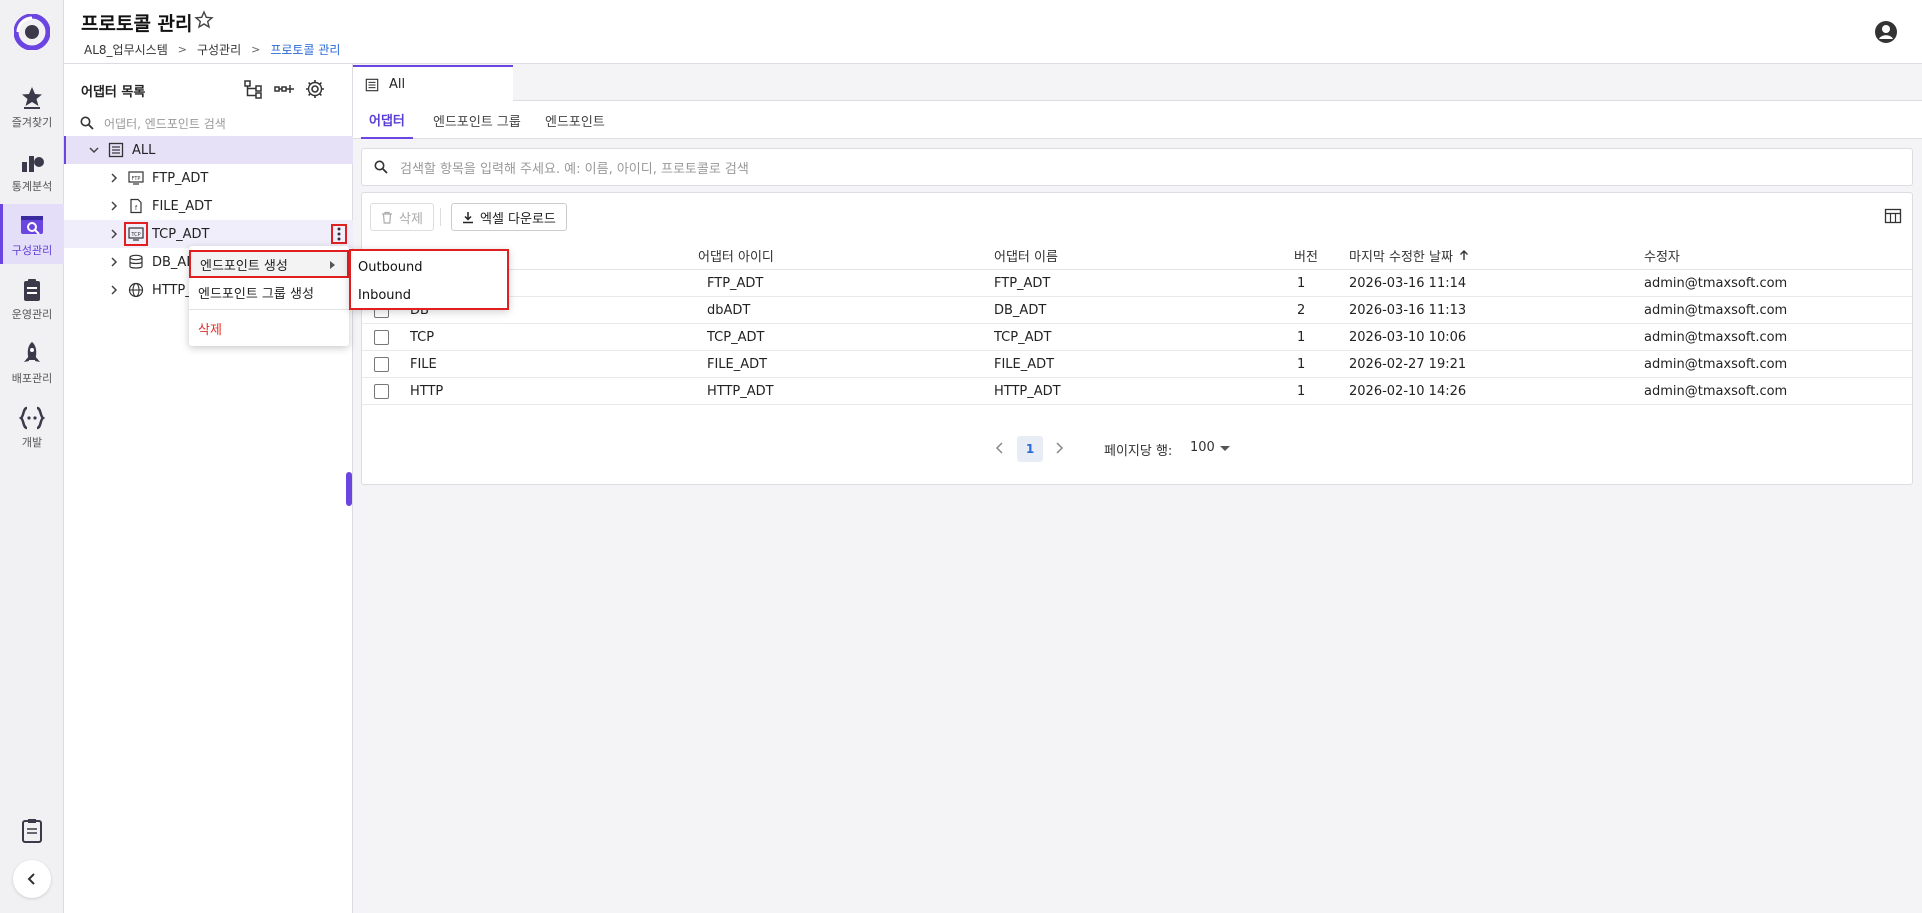 The image size is (1922, 913). Describe the element at coordinates (87, 123) in the screenshot. I see `search-icon` at that location.